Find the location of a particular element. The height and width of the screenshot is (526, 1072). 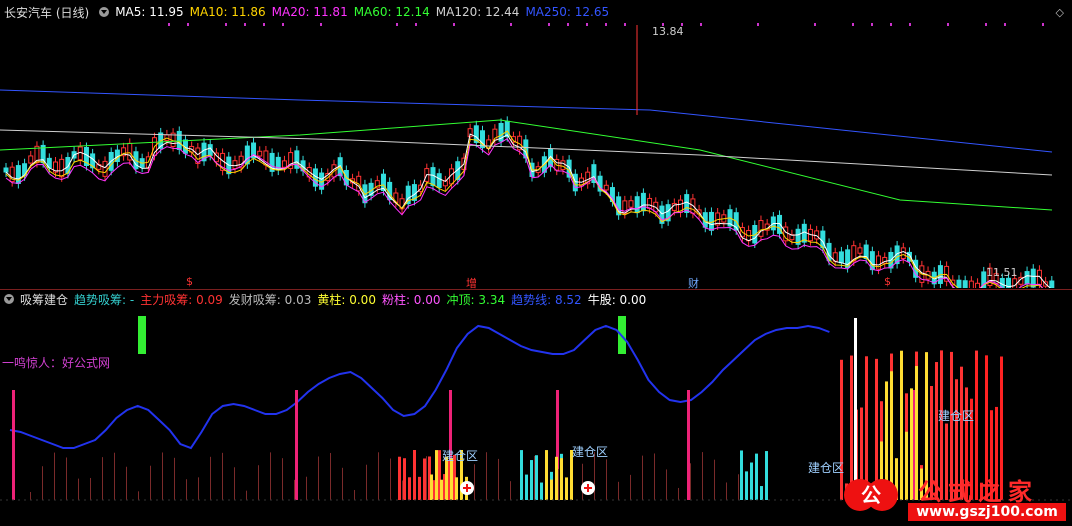

ma-legend-item: MA250: 12.65 is located at coordinates (567, 12).